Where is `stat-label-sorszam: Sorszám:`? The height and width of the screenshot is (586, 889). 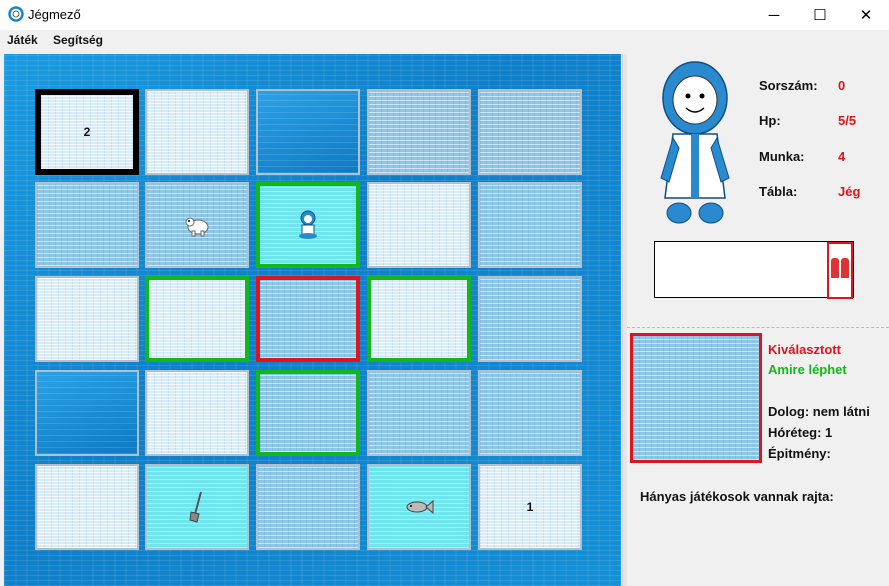
stat-label-sorszam: Sorszám: is located at coordinates (788, 85).